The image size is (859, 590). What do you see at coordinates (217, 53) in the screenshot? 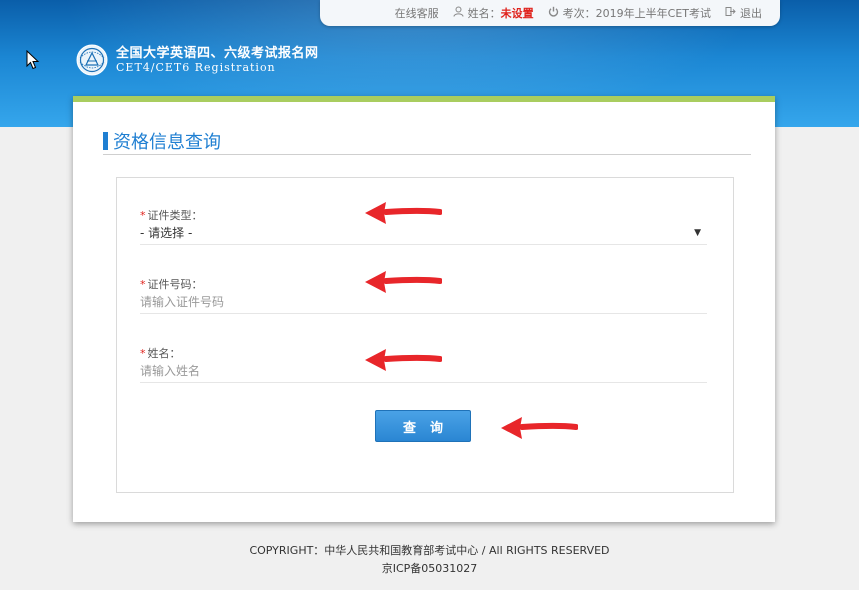
I see `site-title: 全国大学英语四、六级考试报名网` at bounding box center [217, 53].